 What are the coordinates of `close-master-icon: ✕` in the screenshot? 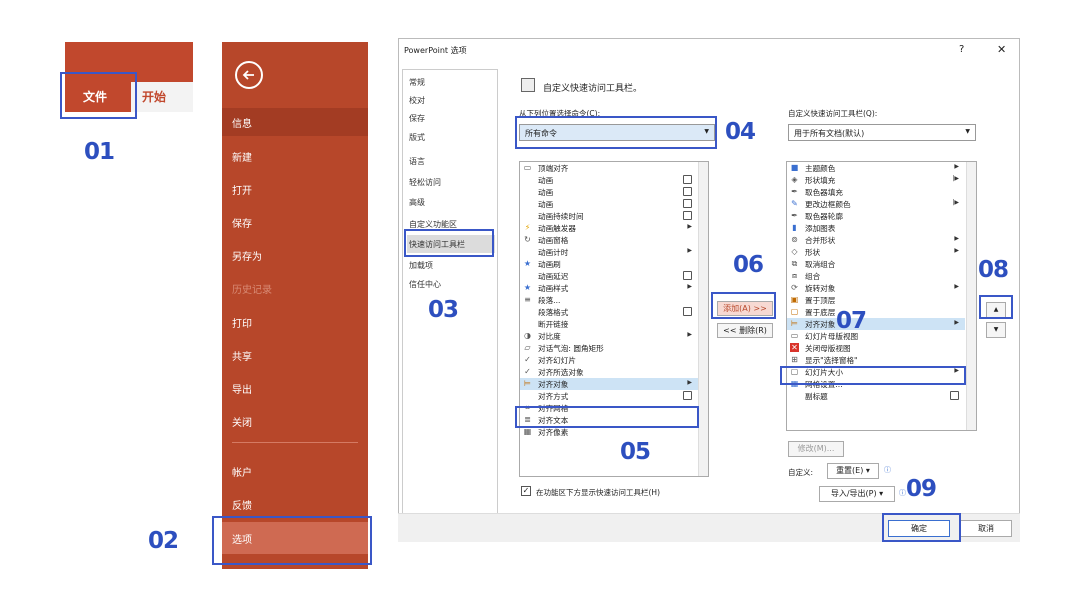 It's located at (794, 347).